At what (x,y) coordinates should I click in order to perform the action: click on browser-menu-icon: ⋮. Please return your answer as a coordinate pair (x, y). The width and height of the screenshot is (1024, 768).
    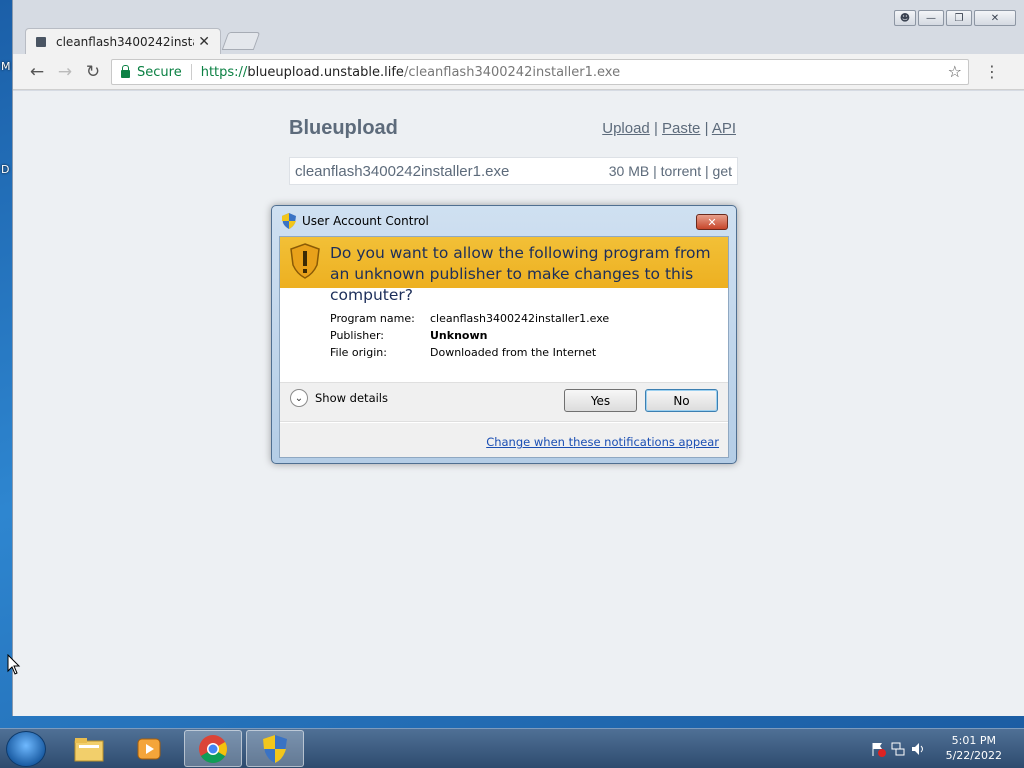
    Looking at the image, I should click on (992, 71).